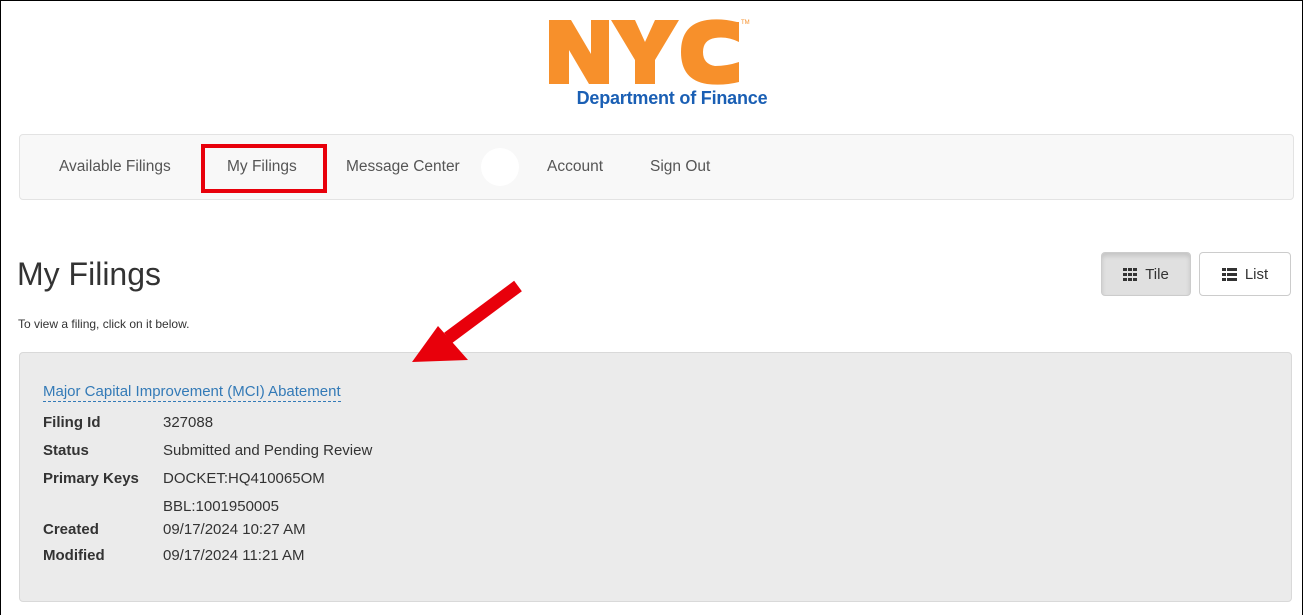  Describe the element at coordinates (575, 167) in the screenshot. I see `nav-account: Account` at that location.